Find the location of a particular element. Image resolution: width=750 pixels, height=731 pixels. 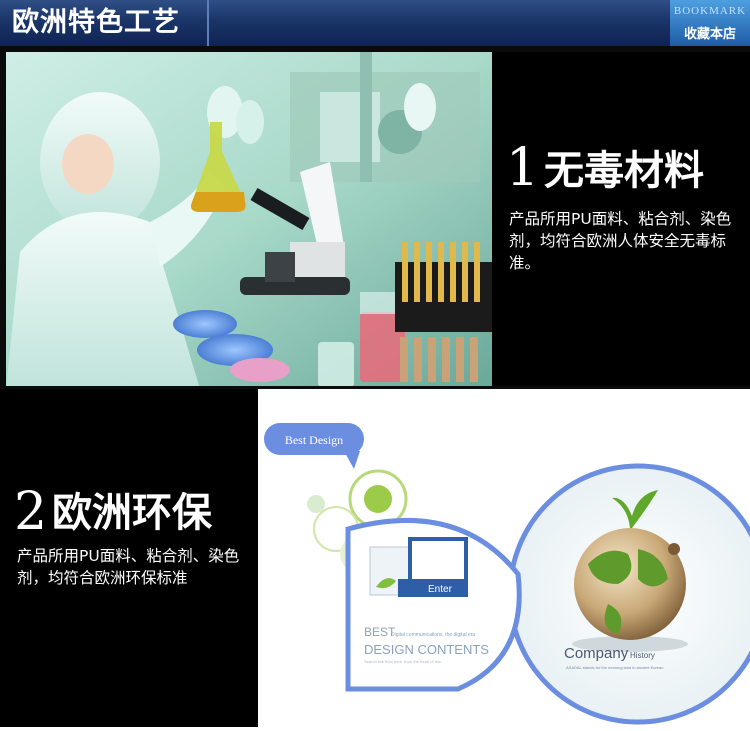

feature-description: 产品所用PU面料、粘合剂、染色剂，均符合欧洲人体安全无毒标准。 is located at coordinates (620, 241).